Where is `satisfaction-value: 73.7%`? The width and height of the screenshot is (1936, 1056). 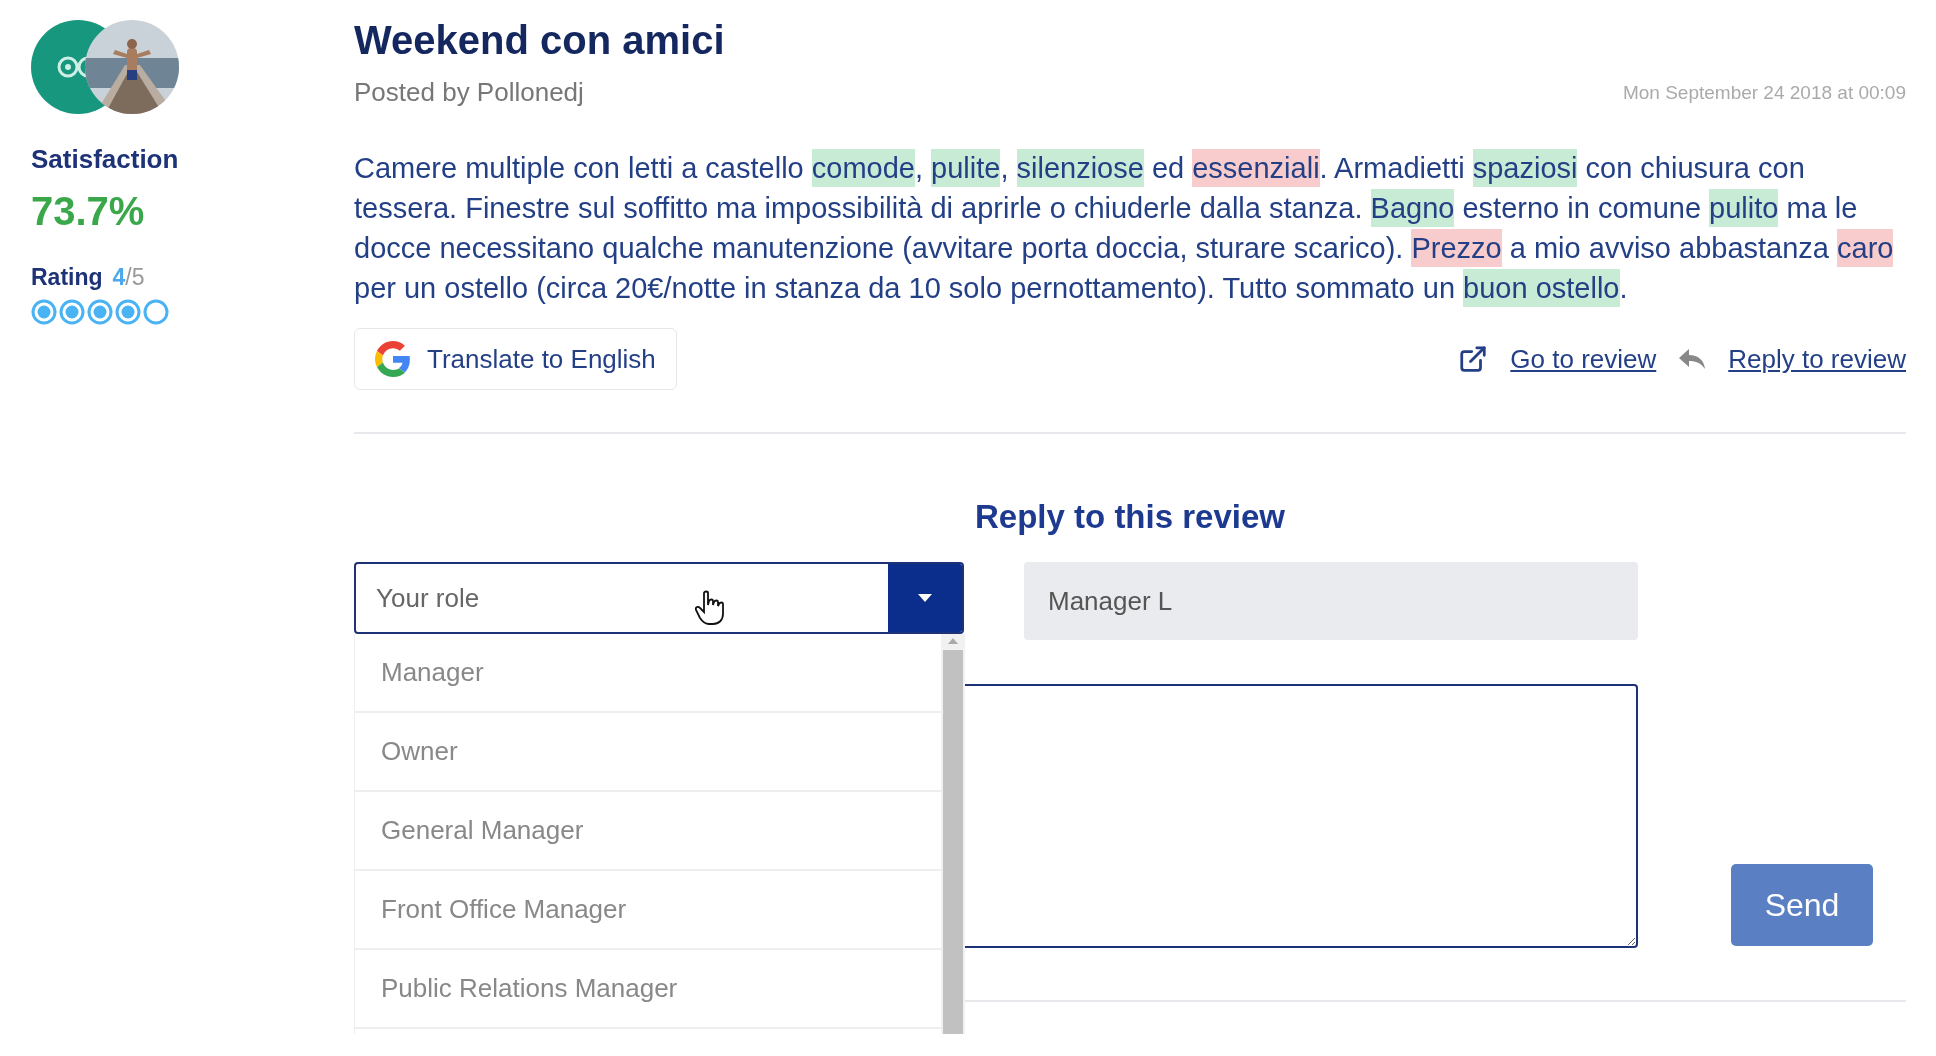 satisfaction-value: 73.7% is located at coordinates (88, 211).